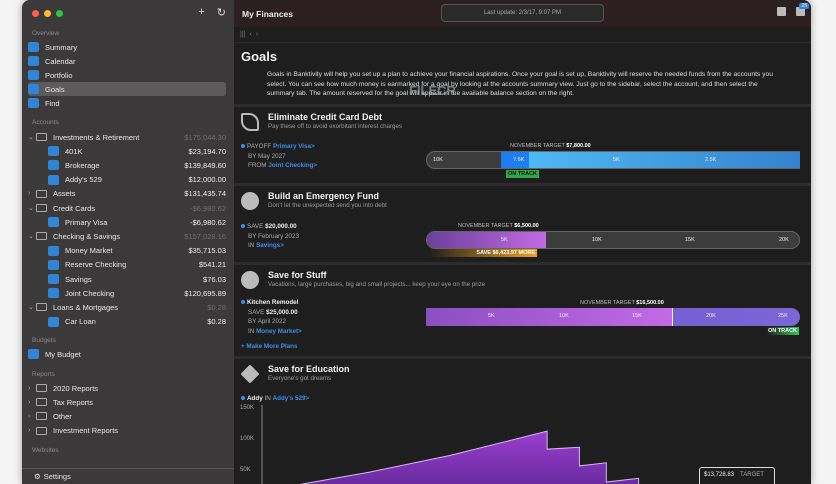  What do you see at coordinates (96, 137) in the screenshot?
I see `account-name: Investments & Retirement` at bounding box center [96, 137].